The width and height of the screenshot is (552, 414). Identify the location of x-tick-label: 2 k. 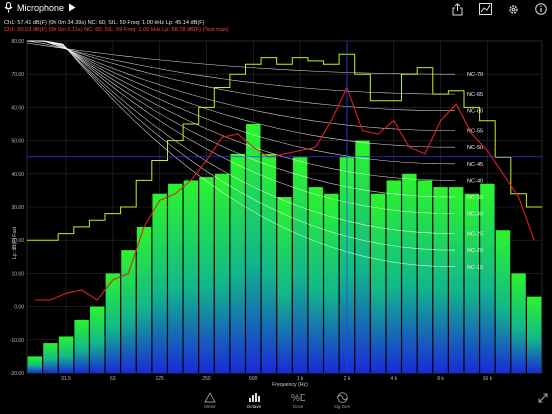
(347, 379).